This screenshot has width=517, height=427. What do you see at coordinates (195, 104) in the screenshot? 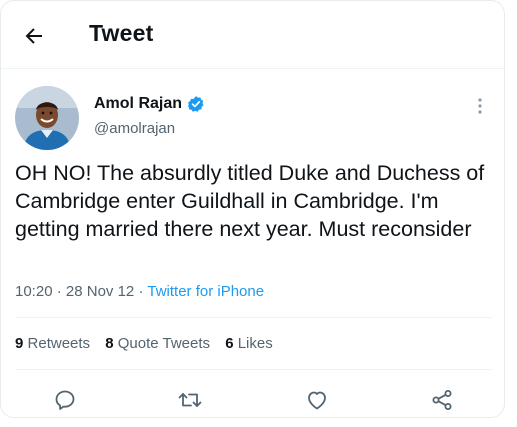
I see `verified-badge-icon` at bounding box center [195, 104].